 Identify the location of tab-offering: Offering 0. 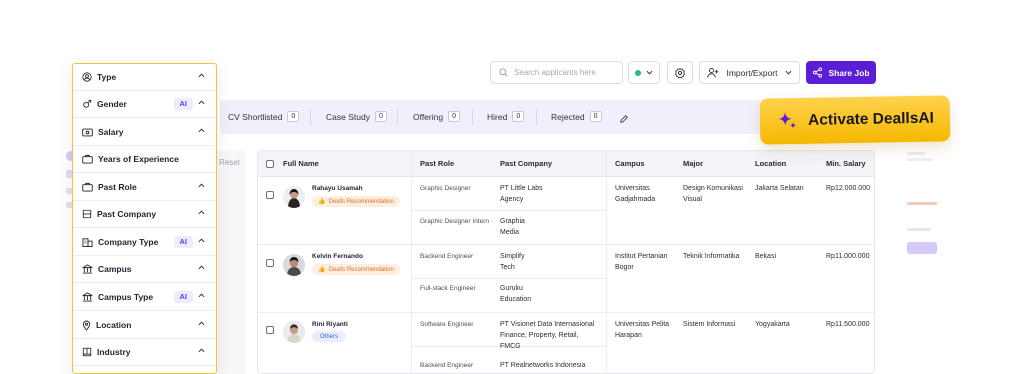
(437, 116).